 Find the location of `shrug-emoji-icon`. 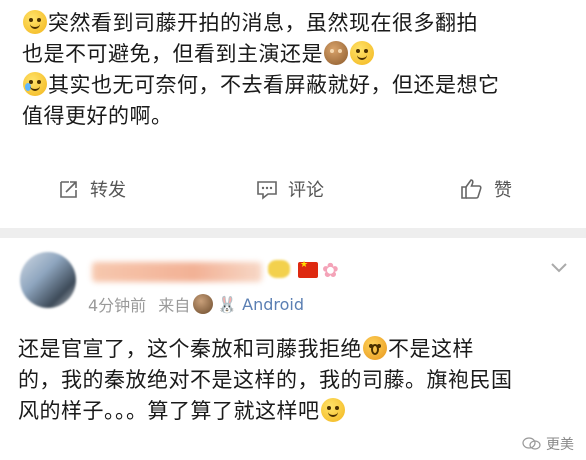

shrug-emoji-icon is located at coordinates (332, 410).